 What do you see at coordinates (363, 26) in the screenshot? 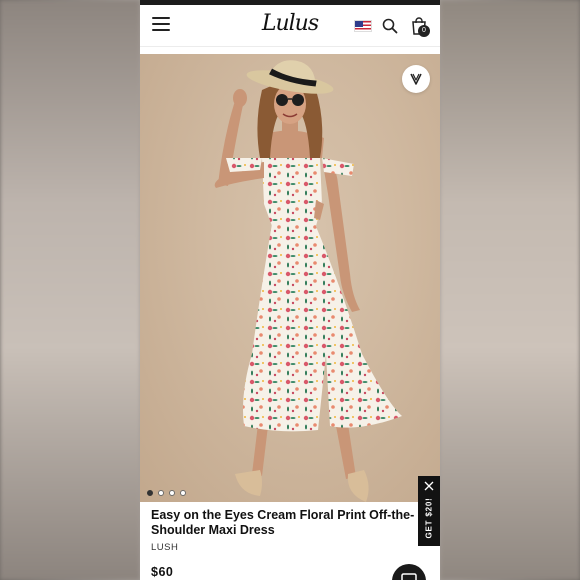
I see `us-flag-icon` at bounding box center [363, 26].